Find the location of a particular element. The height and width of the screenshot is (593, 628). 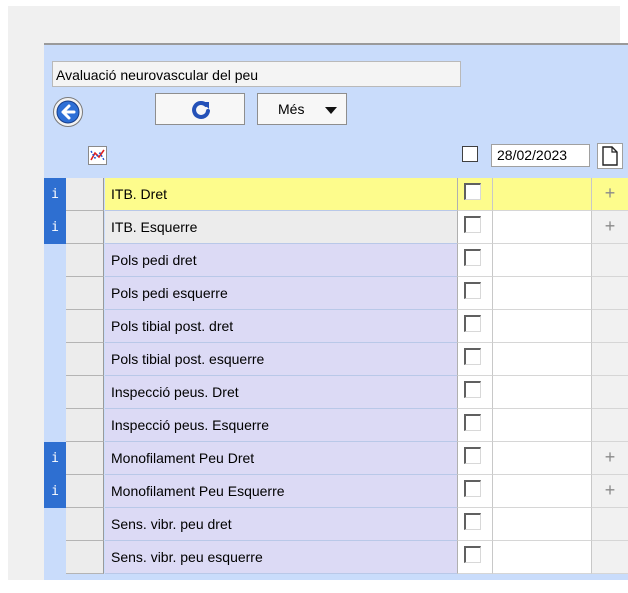

table-row: Sens. vibr. peu esquerre is located at coordinates (336, 557).